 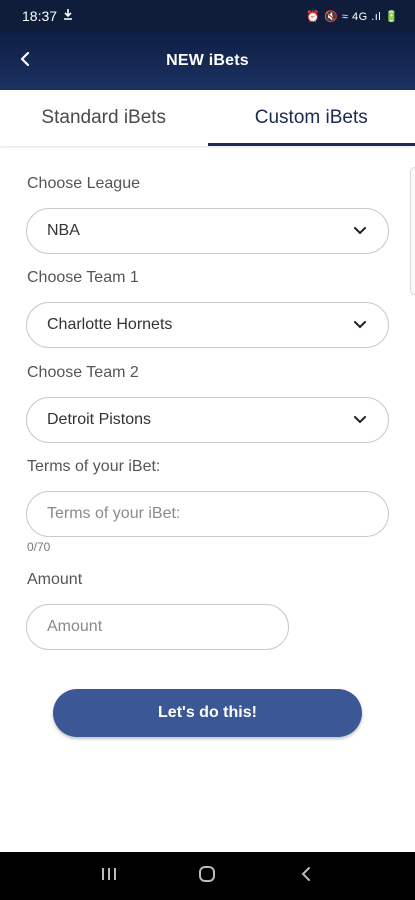 I want to click on amount-field-wrapper, so click(x=157, y=627).